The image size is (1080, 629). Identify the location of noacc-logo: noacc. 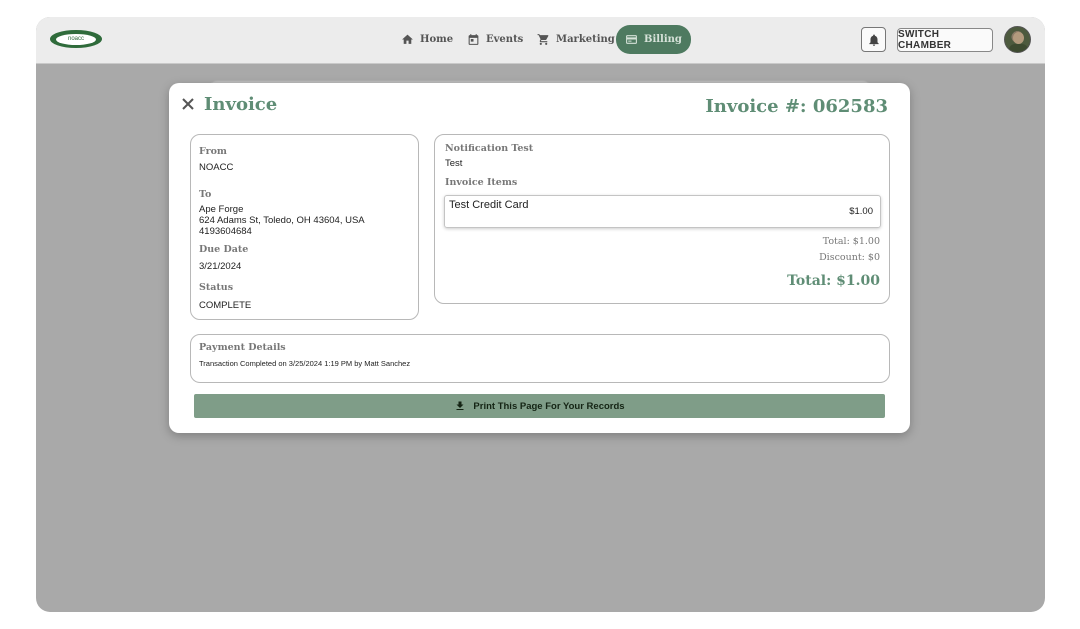
(76, 39).